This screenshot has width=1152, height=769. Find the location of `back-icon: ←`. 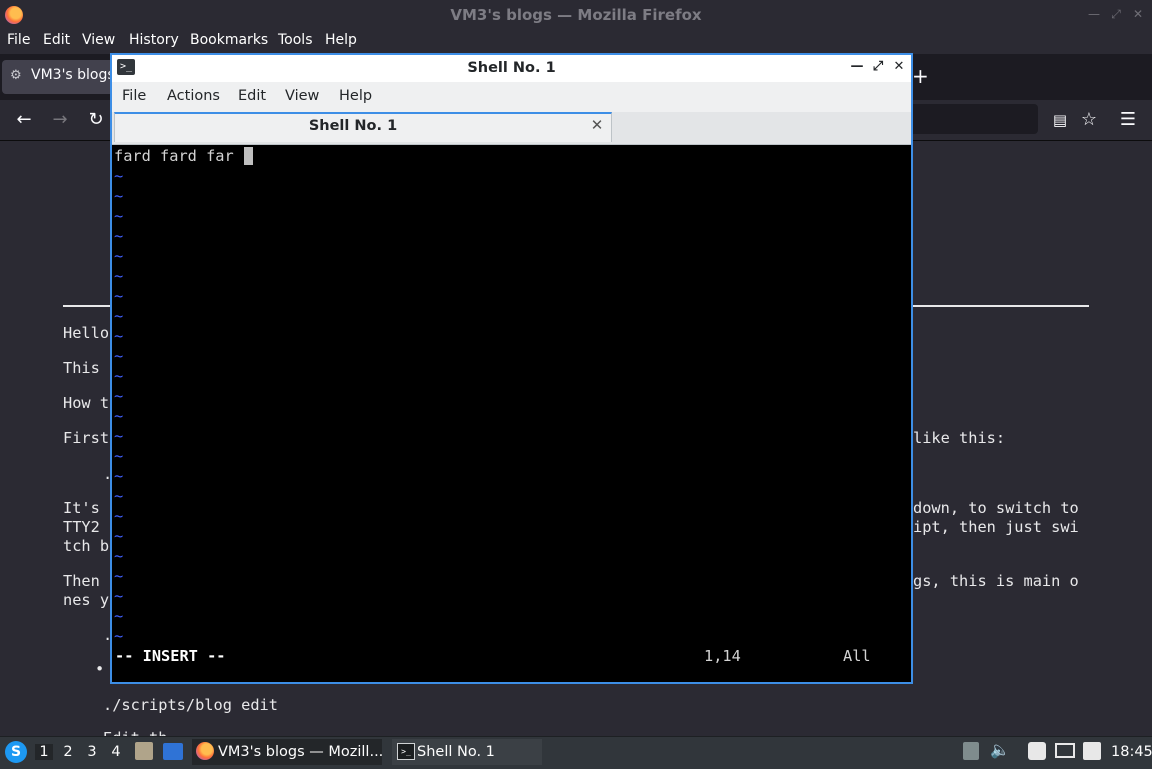

back-icon: ← is located at coordinates (24, 120).